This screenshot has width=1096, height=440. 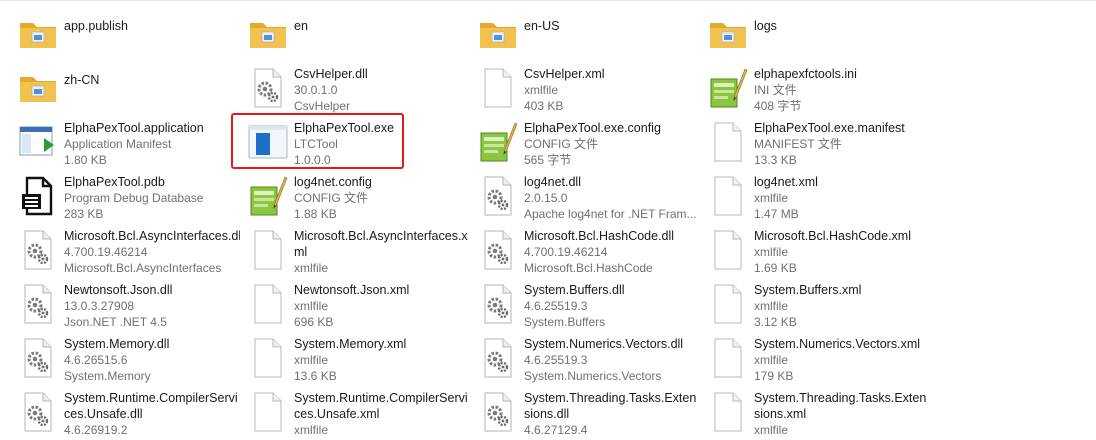 What do you see at coordinates (589, 35) in the screenshot?
I see `file-item: en-US` at bounding box center [589, 35].